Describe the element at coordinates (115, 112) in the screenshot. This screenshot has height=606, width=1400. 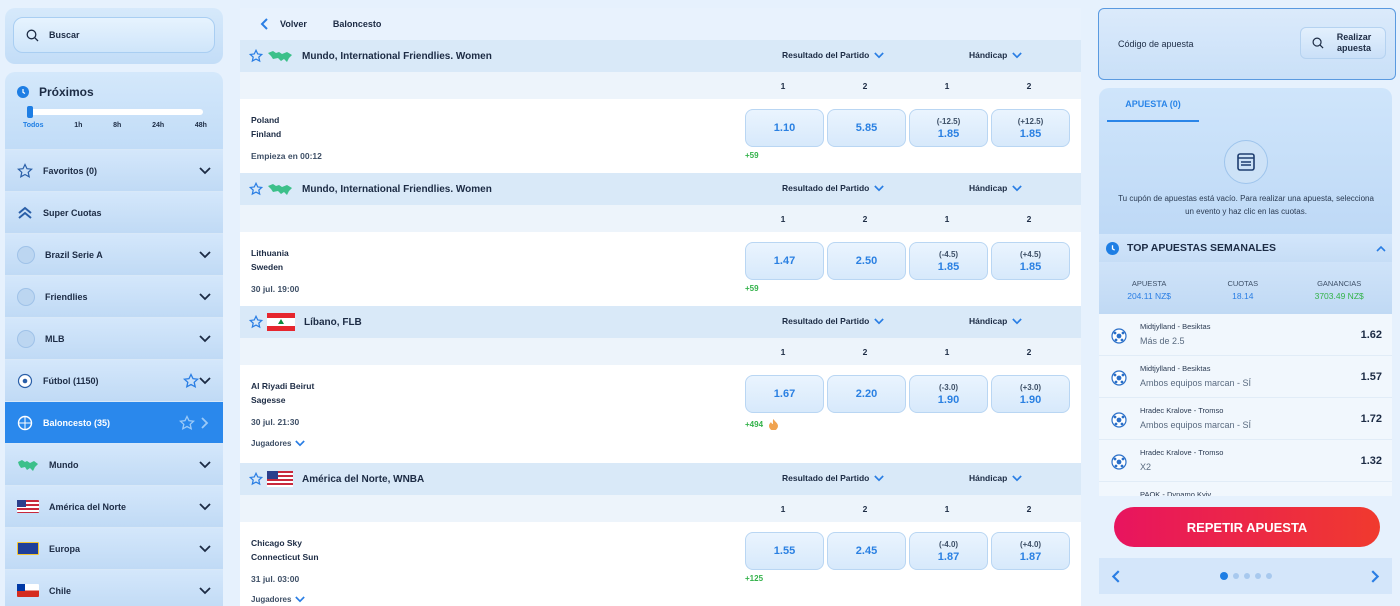
I see `time-slider` at that location.